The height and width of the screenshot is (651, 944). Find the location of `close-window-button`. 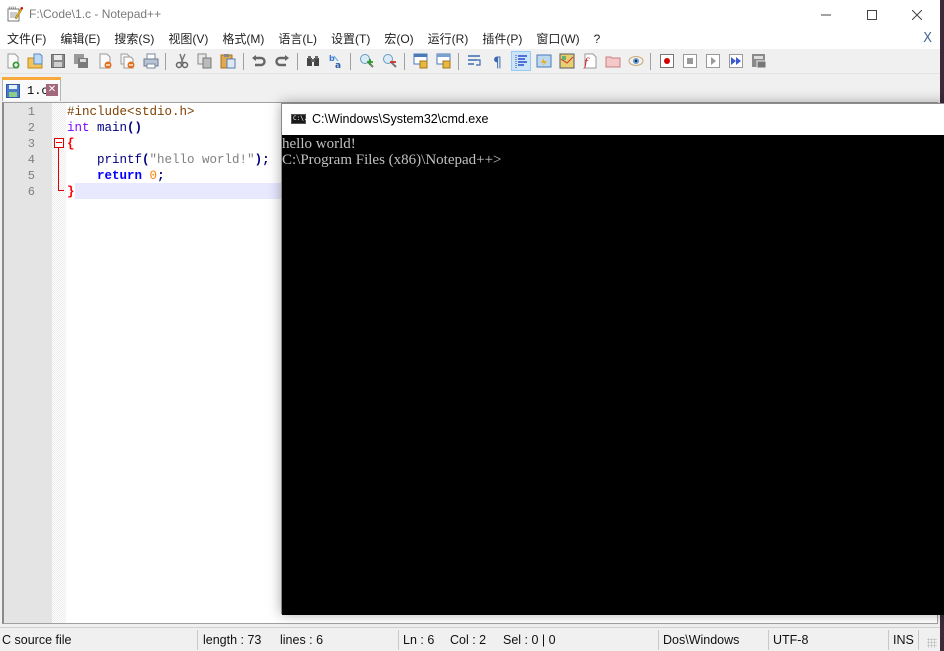

close-window-button is located at coordinates (917, 15).